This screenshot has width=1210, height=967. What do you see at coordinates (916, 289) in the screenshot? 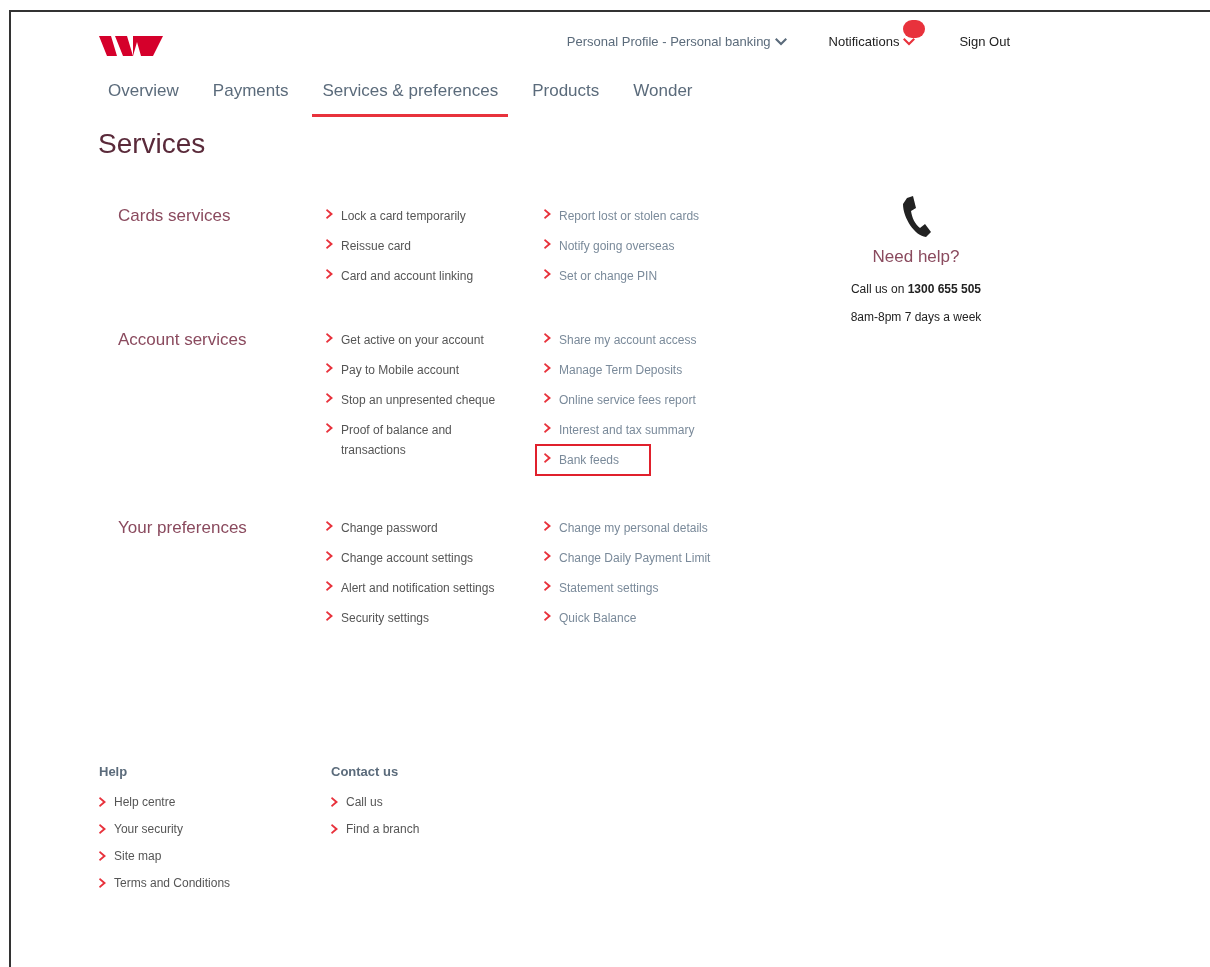
I see `call-us-text: Call us on 1300 655 505` at bounding box center [916, 289].